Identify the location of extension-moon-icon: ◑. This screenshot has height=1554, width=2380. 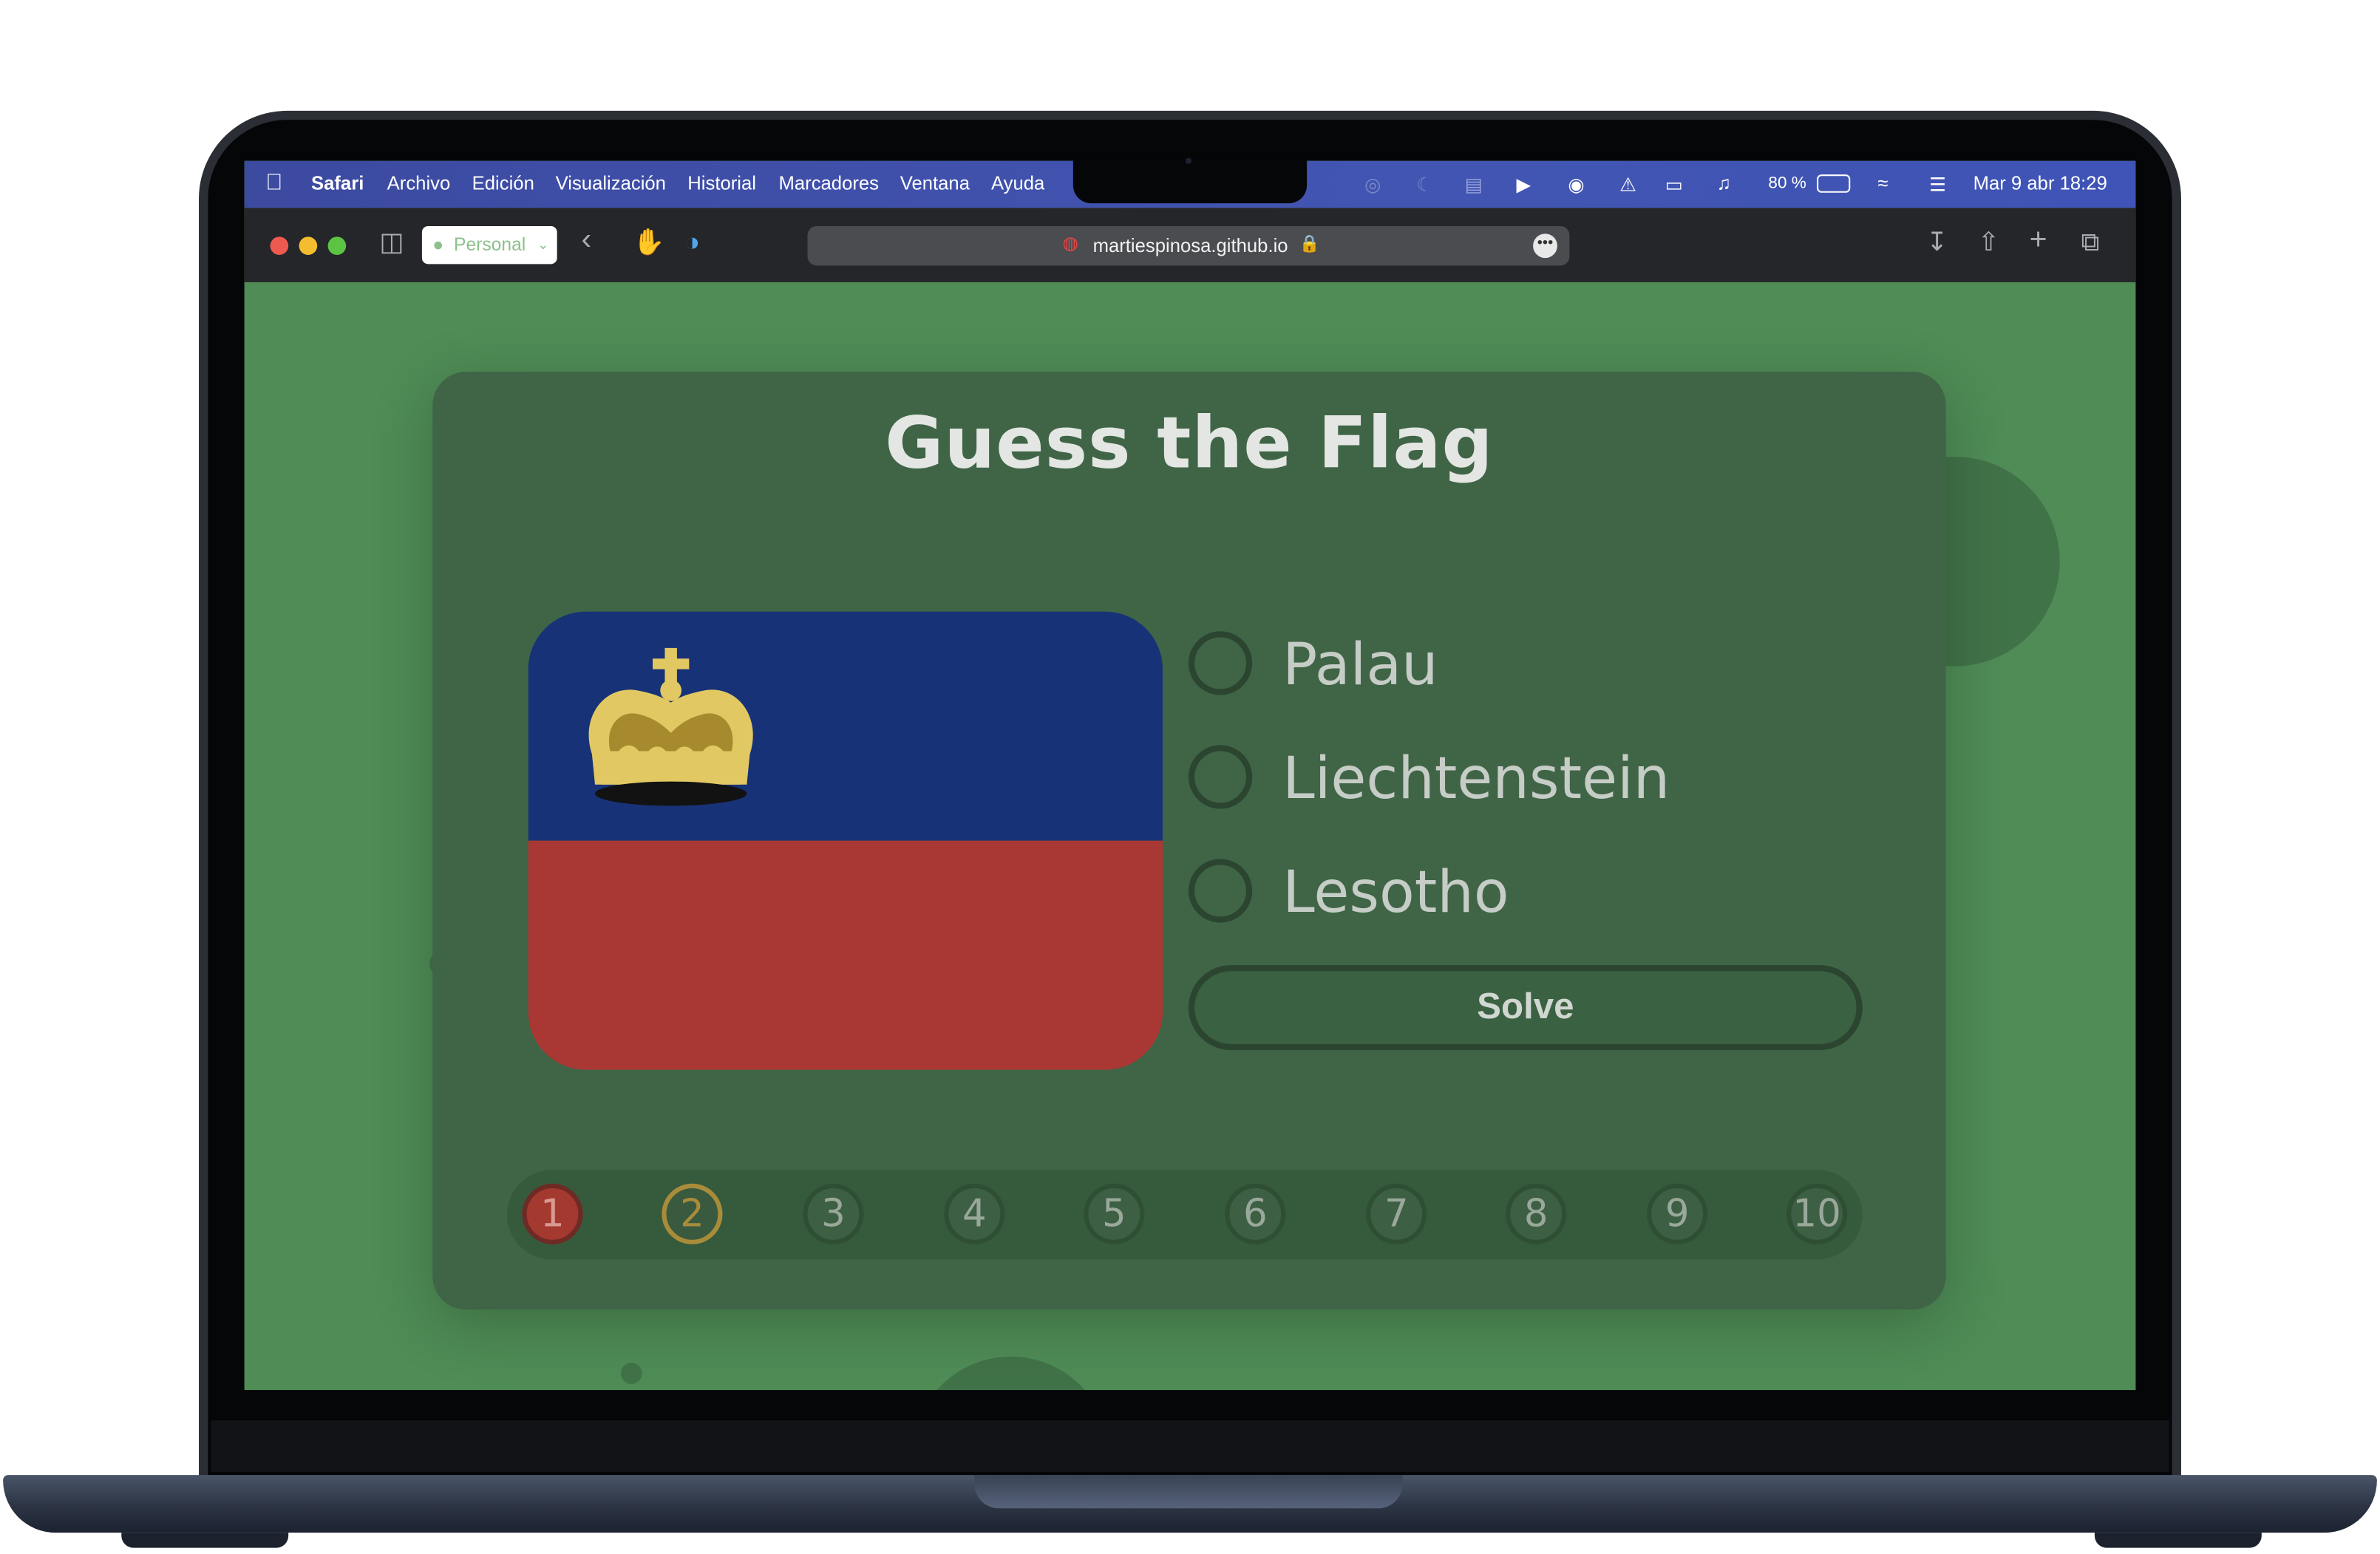
(692, 243).